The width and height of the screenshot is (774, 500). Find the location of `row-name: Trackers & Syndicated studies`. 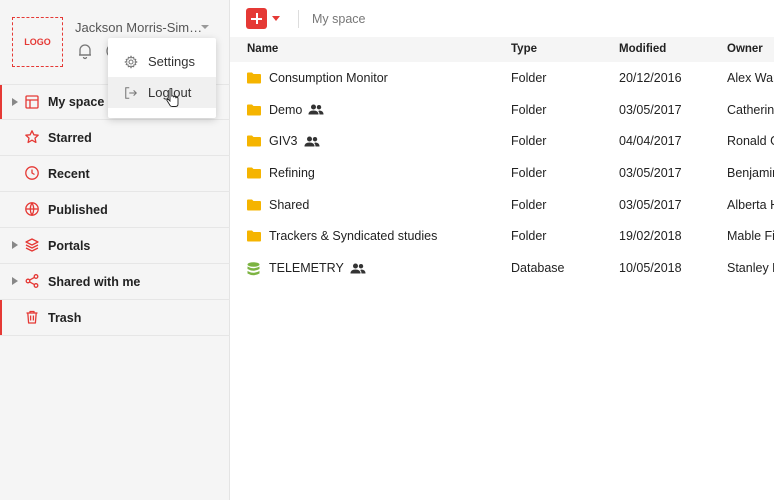

row-name: Trackers & Syndicated studies is located at coordinates (353, 236).